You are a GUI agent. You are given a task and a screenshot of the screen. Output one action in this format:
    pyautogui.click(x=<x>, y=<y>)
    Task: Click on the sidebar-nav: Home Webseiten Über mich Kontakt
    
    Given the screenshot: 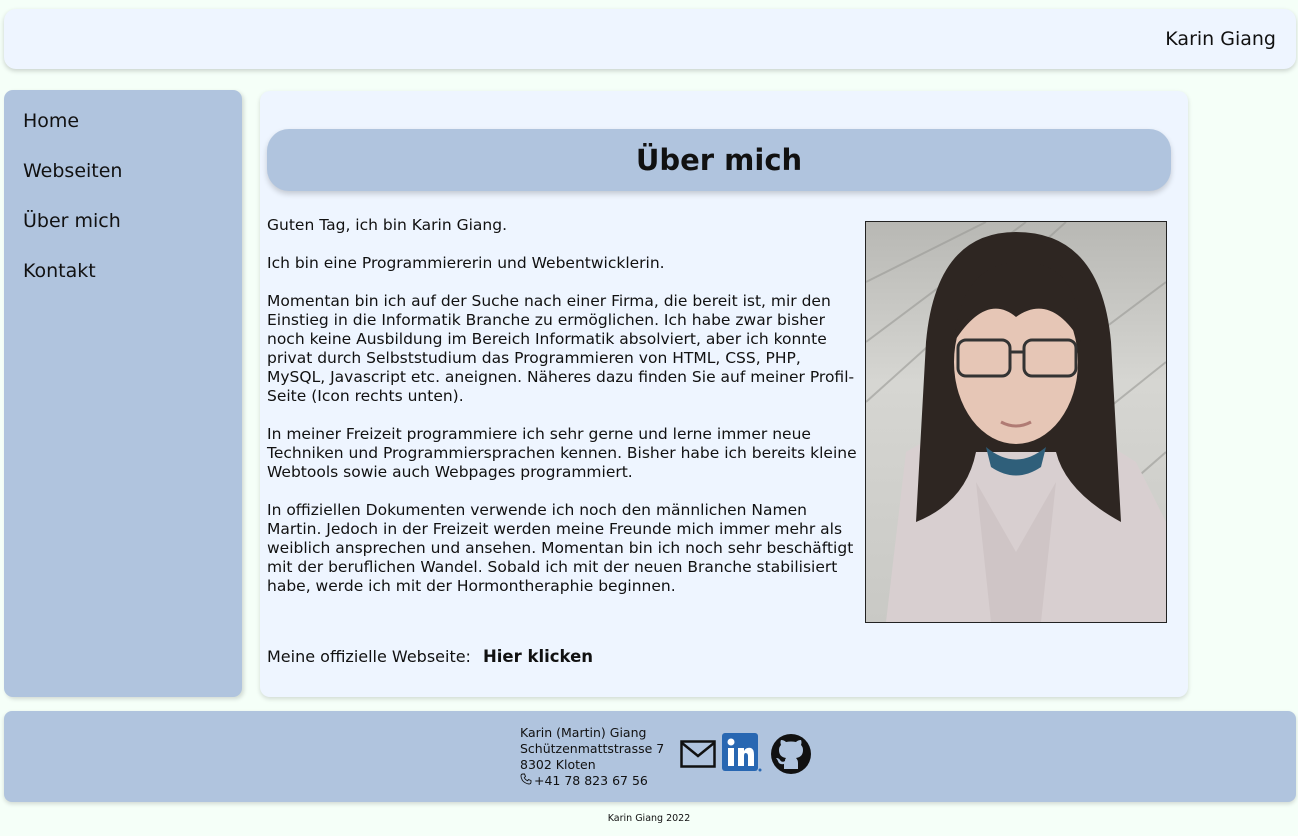 What is the action you would take?
    pyautogui.click(x=123, y=393)
    